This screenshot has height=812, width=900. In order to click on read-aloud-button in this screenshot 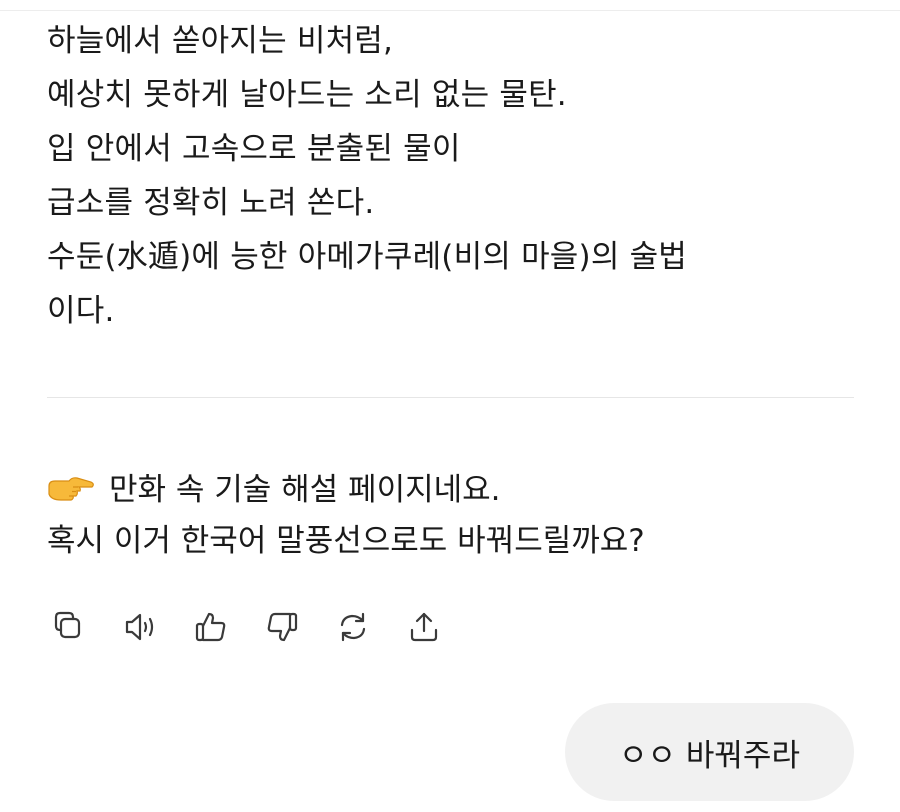, I will do `click(140, 627)`.